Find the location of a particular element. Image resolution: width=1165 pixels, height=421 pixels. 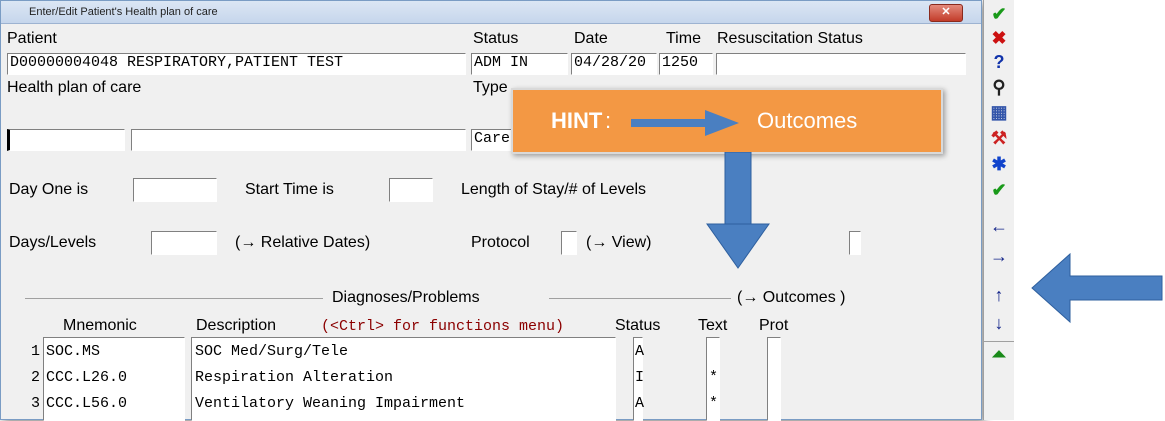

day-one-field is located at coordinates (175, 190).